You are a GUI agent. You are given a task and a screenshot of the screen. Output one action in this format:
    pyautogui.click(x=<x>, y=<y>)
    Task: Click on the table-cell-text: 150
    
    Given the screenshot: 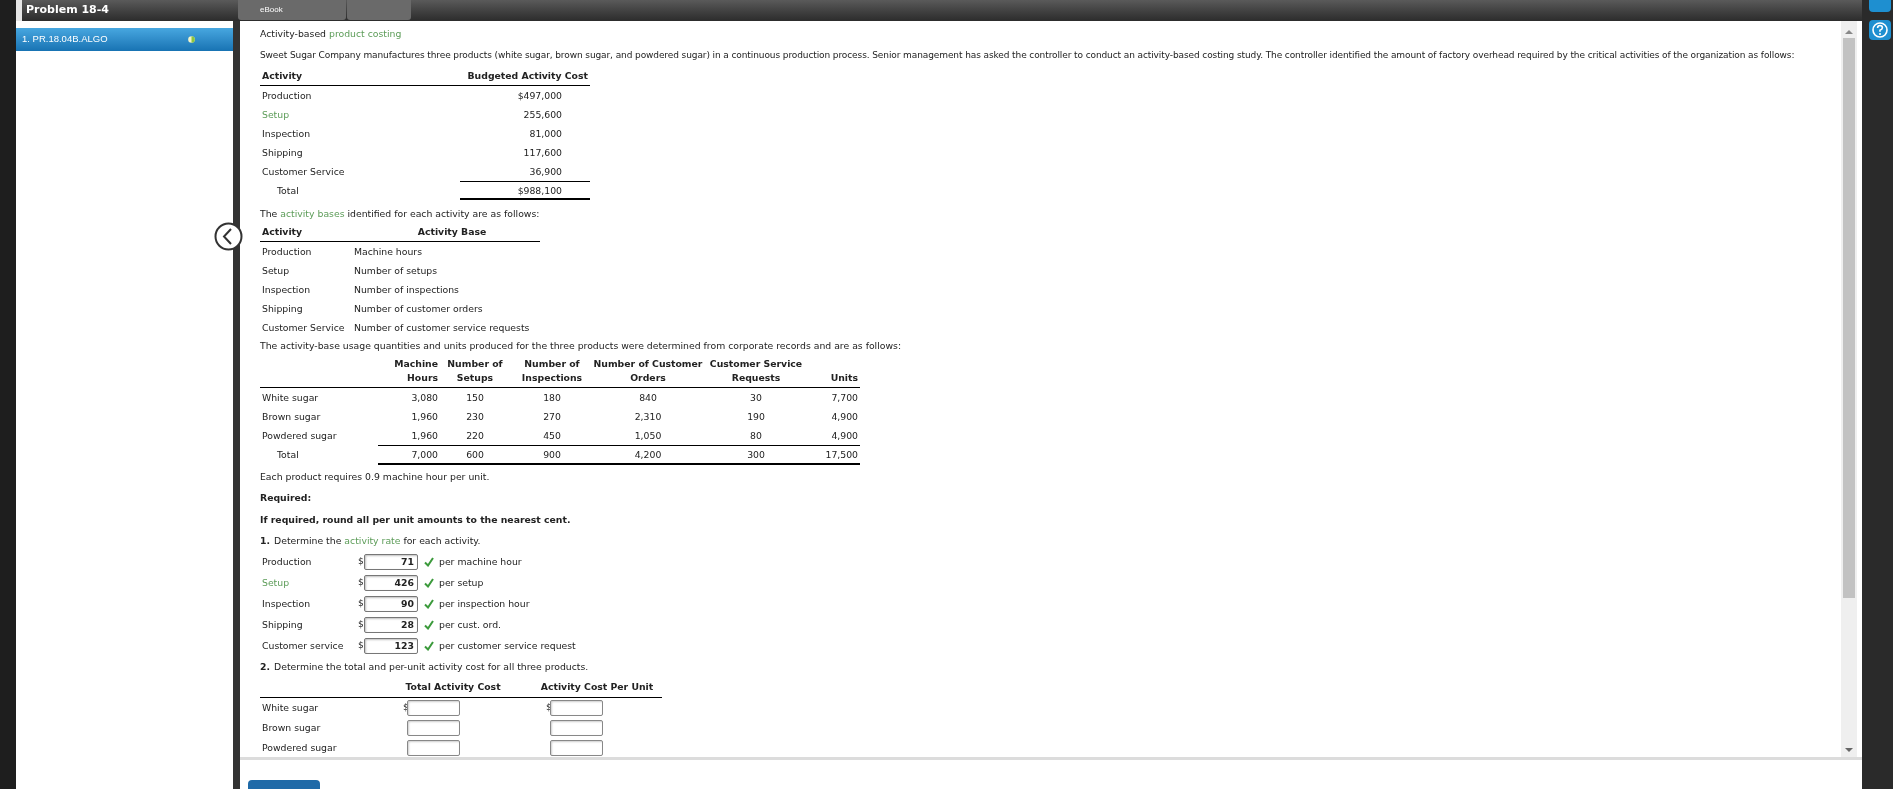 What is the action you would take?
    pyautogui.click(x=475, y=397)
    